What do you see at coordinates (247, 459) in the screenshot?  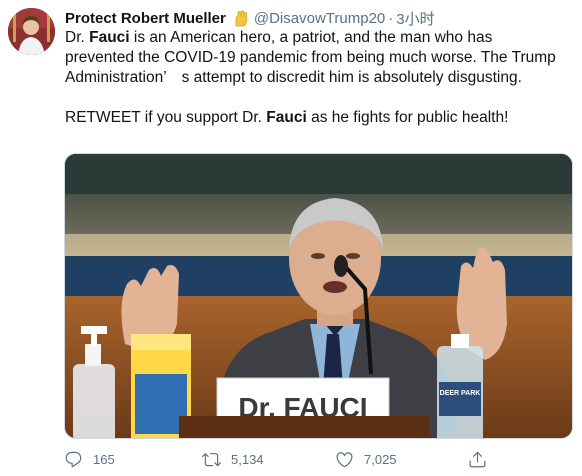 I see `retweet-count: 5,134` at bounding box center [247, 459].